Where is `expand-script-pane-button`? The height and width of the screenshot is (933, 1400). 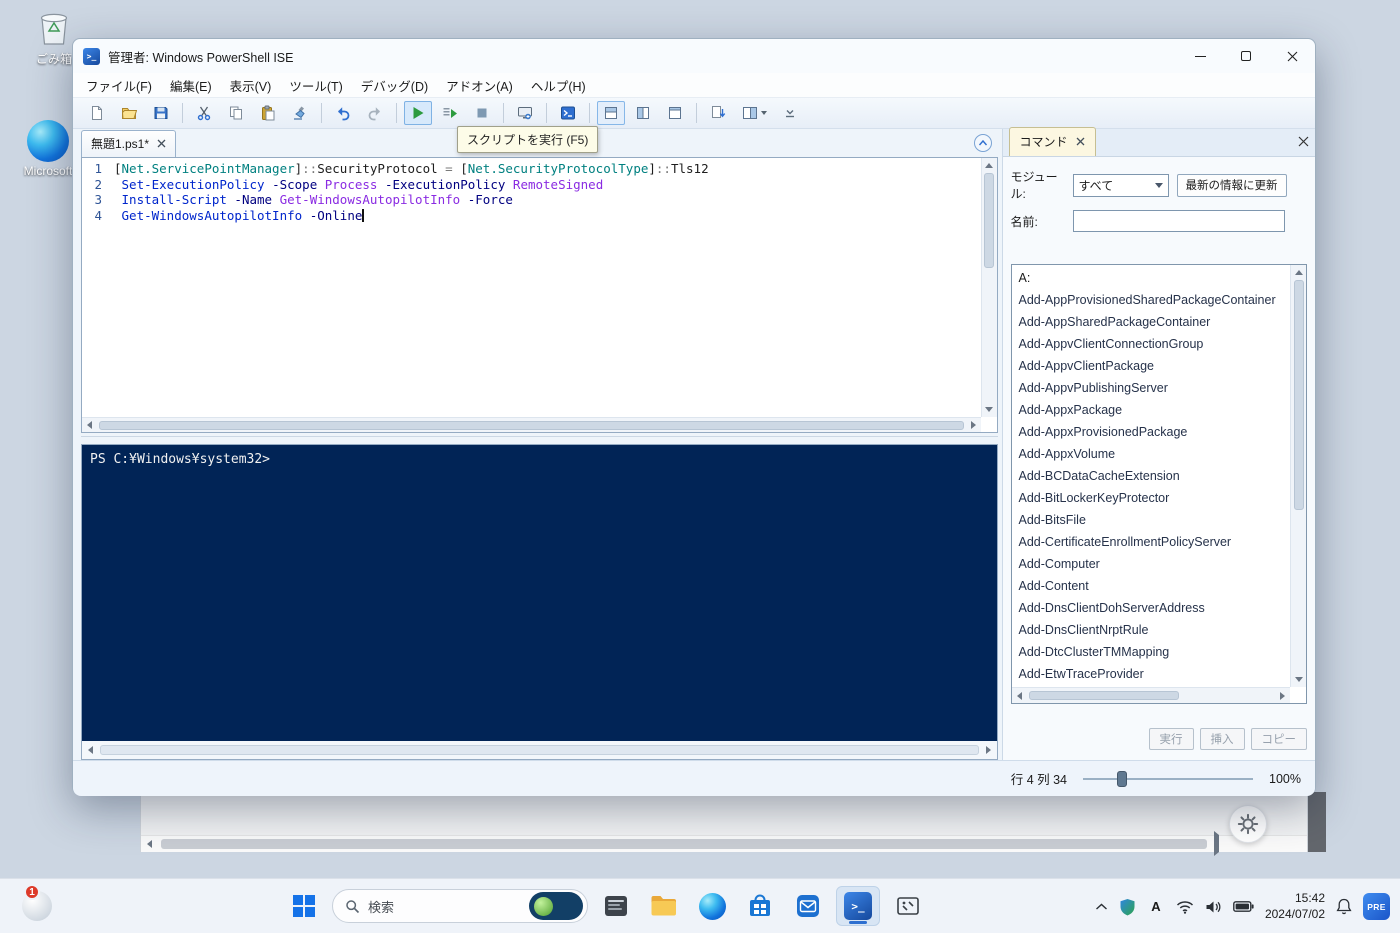 expand-script-pane-button is located at coordinates (982, 143).